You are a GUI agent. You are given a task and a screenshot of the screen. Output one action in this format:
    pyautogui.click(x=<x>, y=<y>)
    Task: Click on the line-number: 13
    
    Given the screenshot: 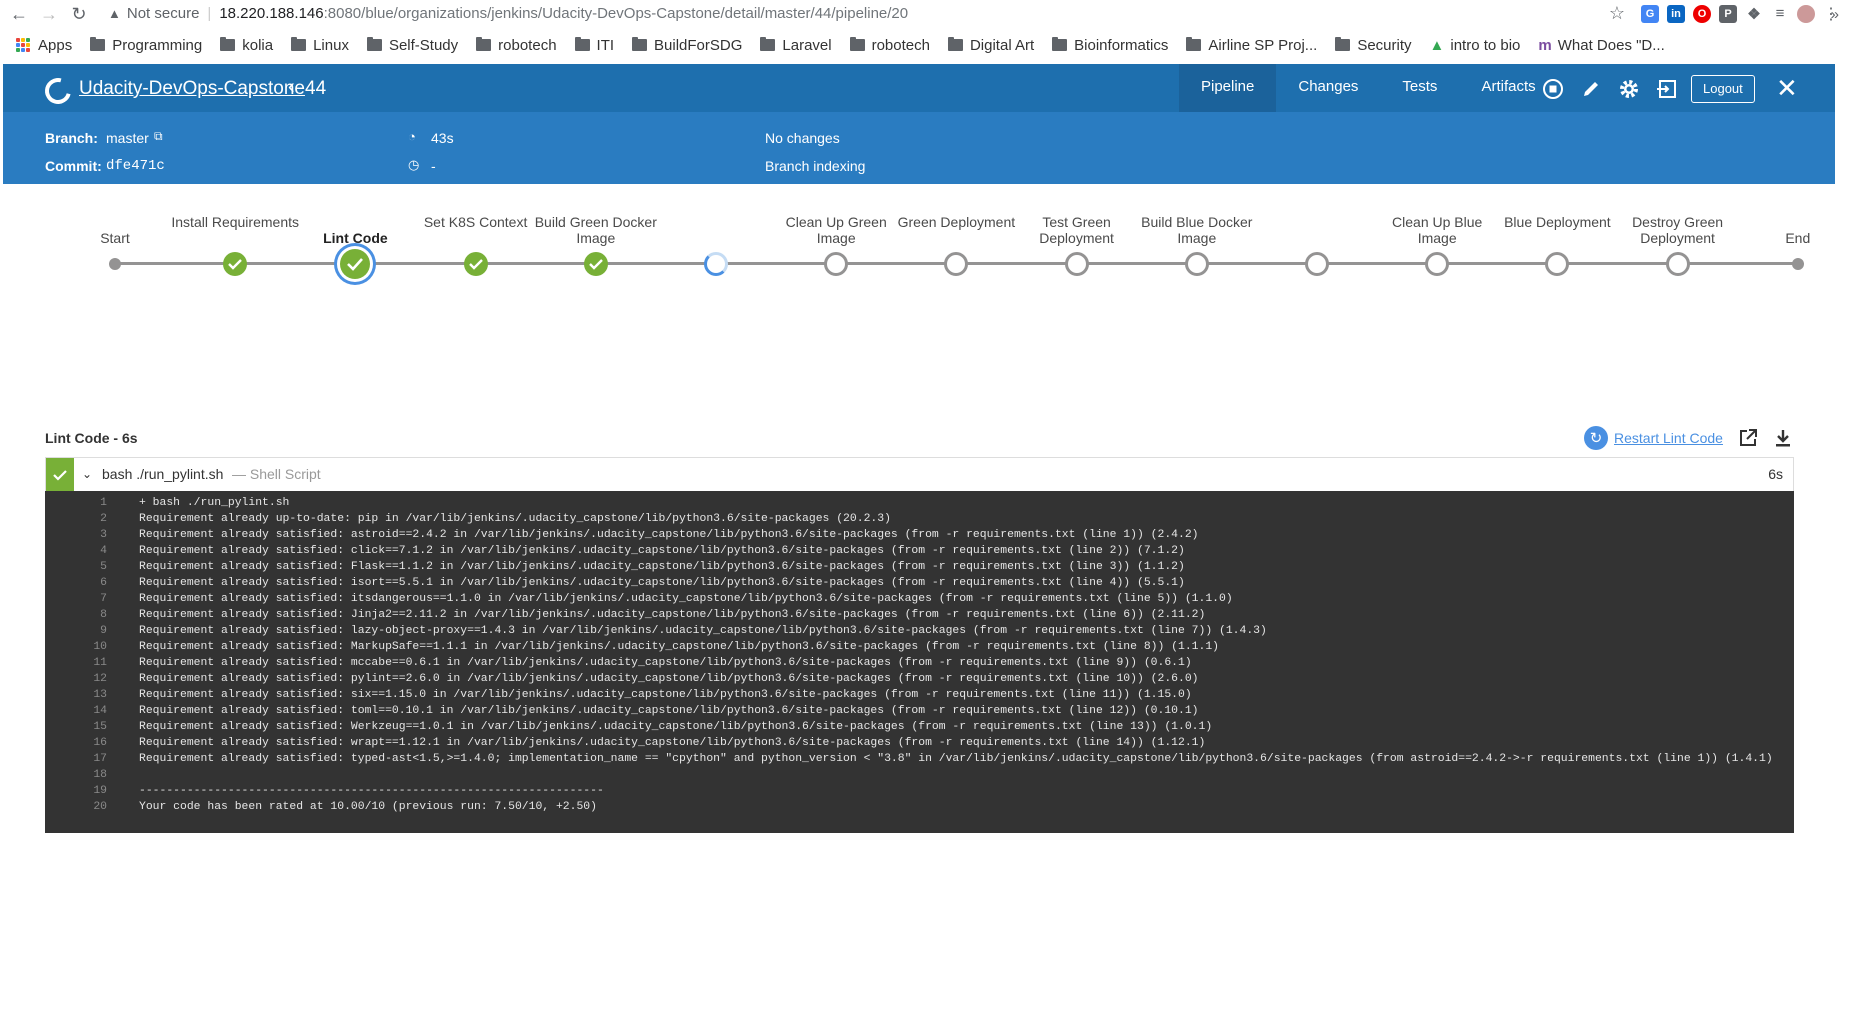 What is the action you would take?
    pyautogui.click(x=76, y=695)
    